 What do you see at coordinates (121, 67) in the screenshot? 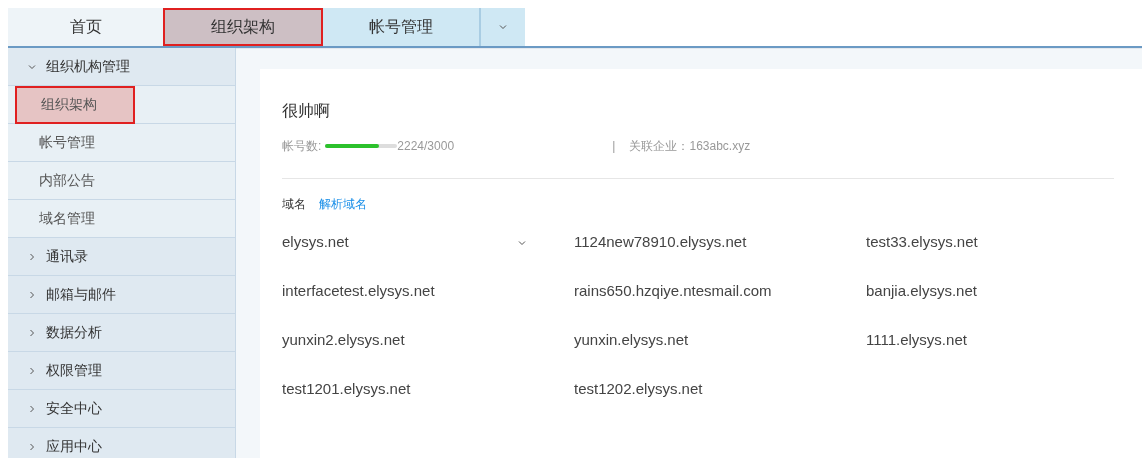
I see `sidebar-group: 组织机构管理` at bounding box center [121, 67].